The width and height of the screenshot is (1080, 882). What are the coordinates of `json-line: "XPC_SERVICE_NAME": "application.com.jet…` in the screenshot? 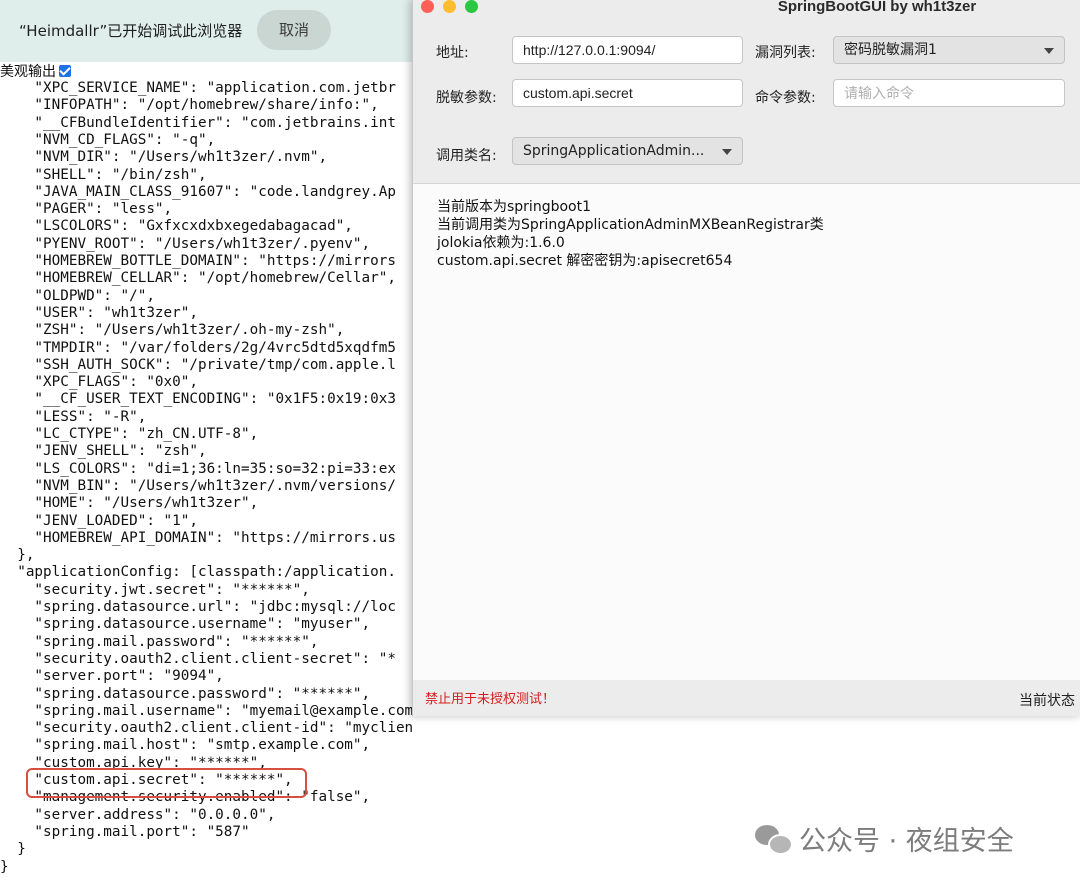 It's located at (198, 88).